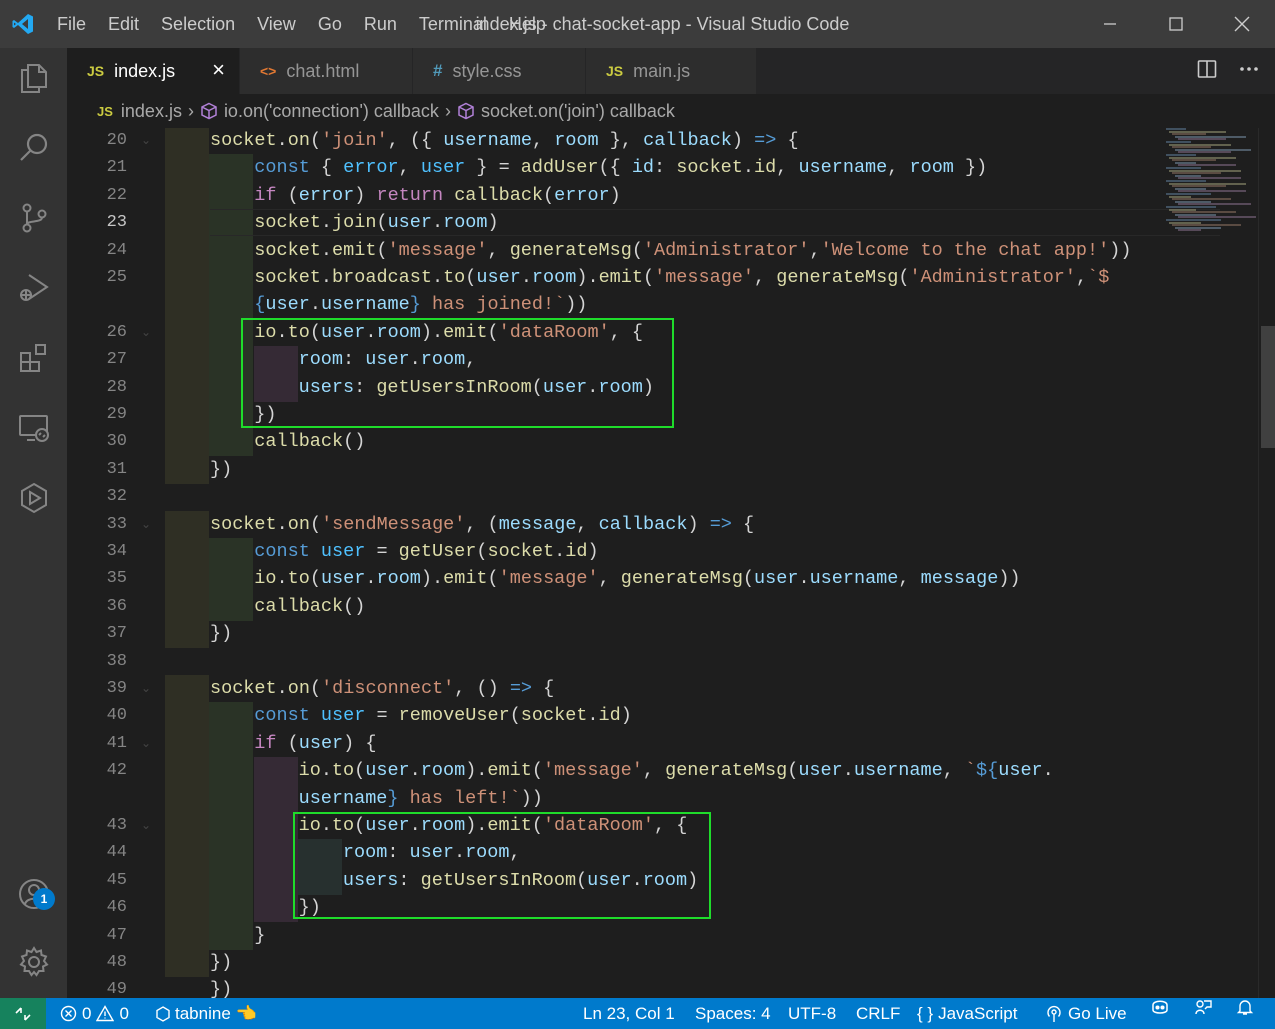 The image size is (1275, 1029). I want to click on line-number: 35, so click(97, 578).